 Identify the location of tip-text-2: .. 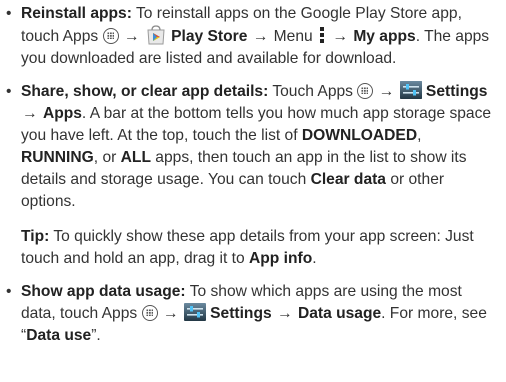
(314, 258).